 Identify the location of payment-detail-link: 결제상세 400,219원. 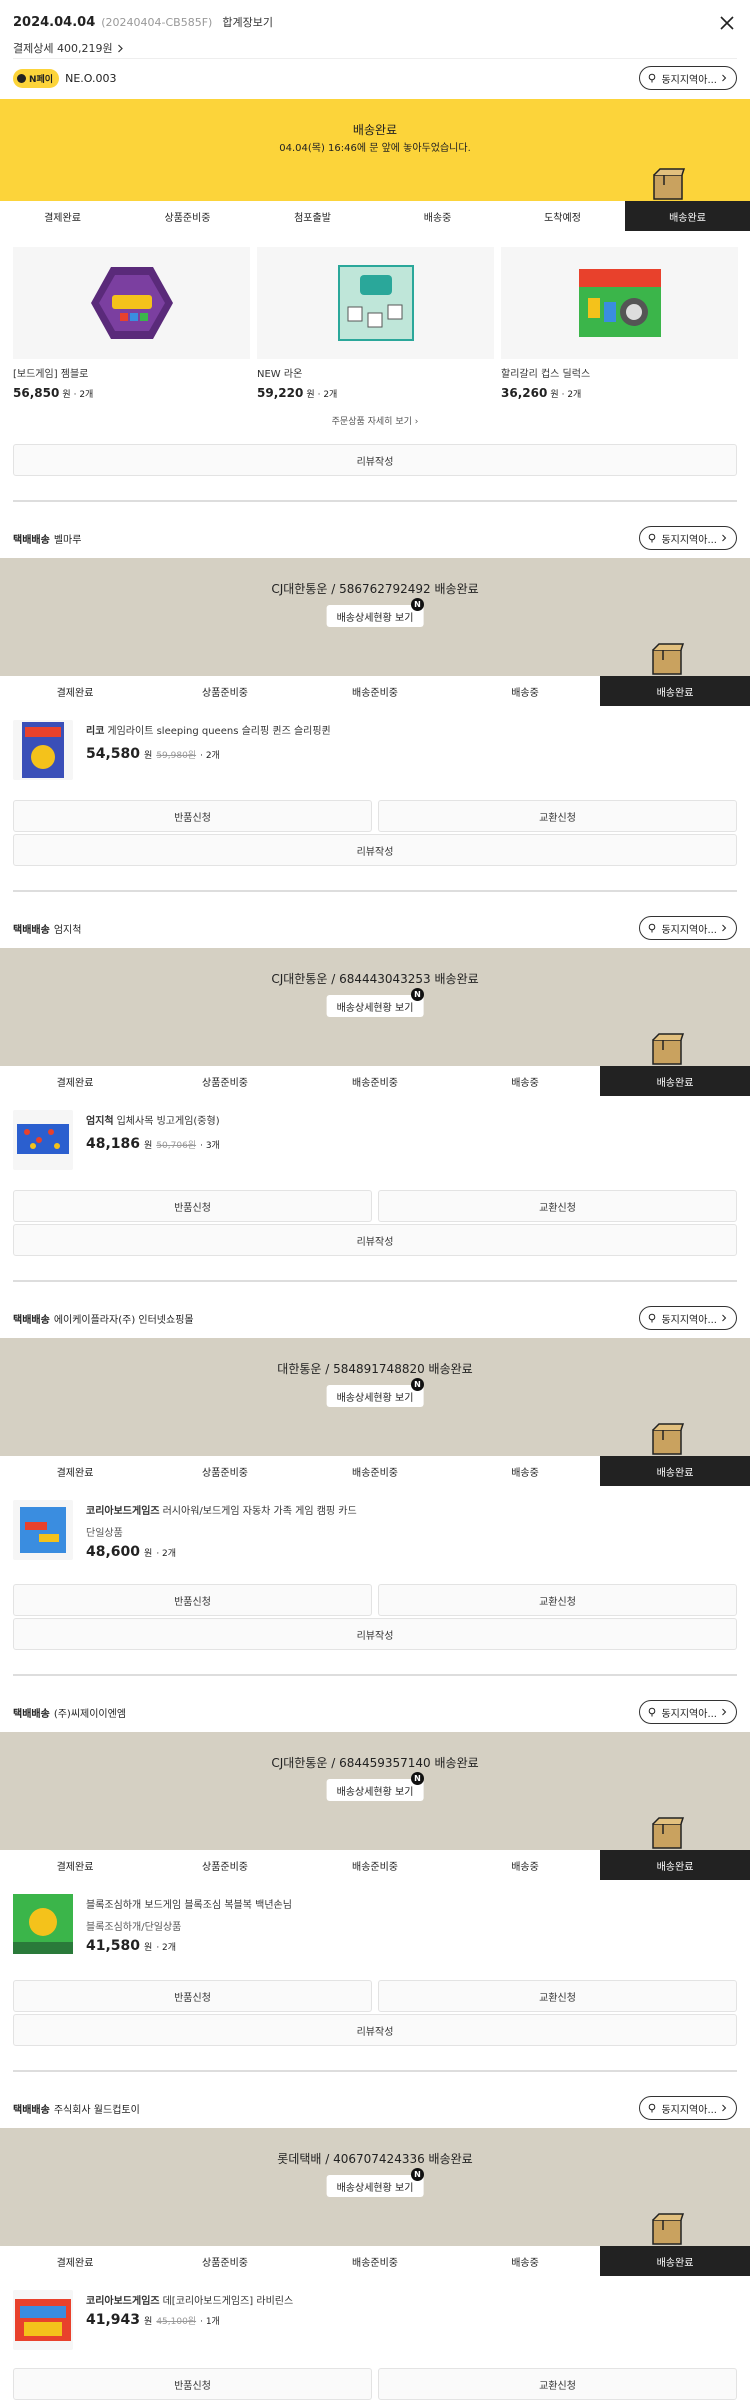
(375, 48).